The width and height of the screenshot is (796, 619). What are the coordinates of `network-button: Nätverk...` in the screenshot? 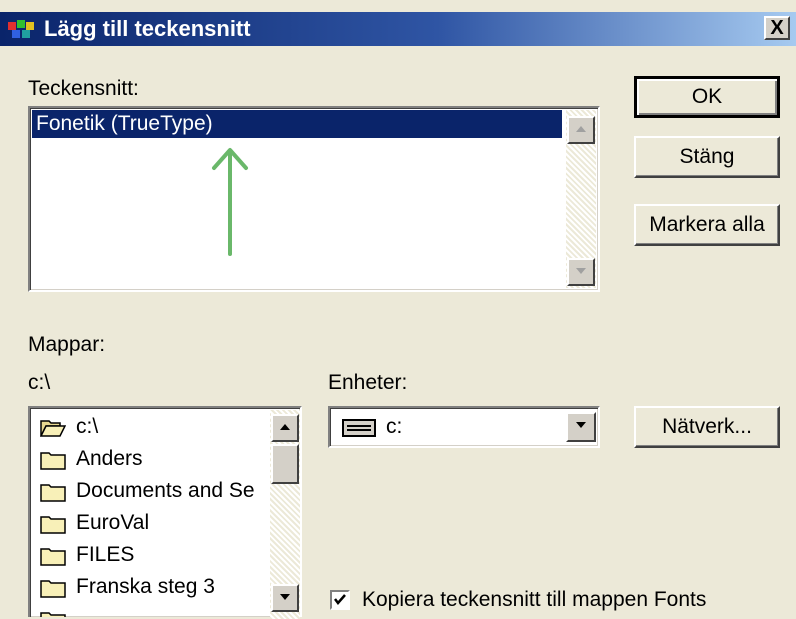 It's located at (707, 427).